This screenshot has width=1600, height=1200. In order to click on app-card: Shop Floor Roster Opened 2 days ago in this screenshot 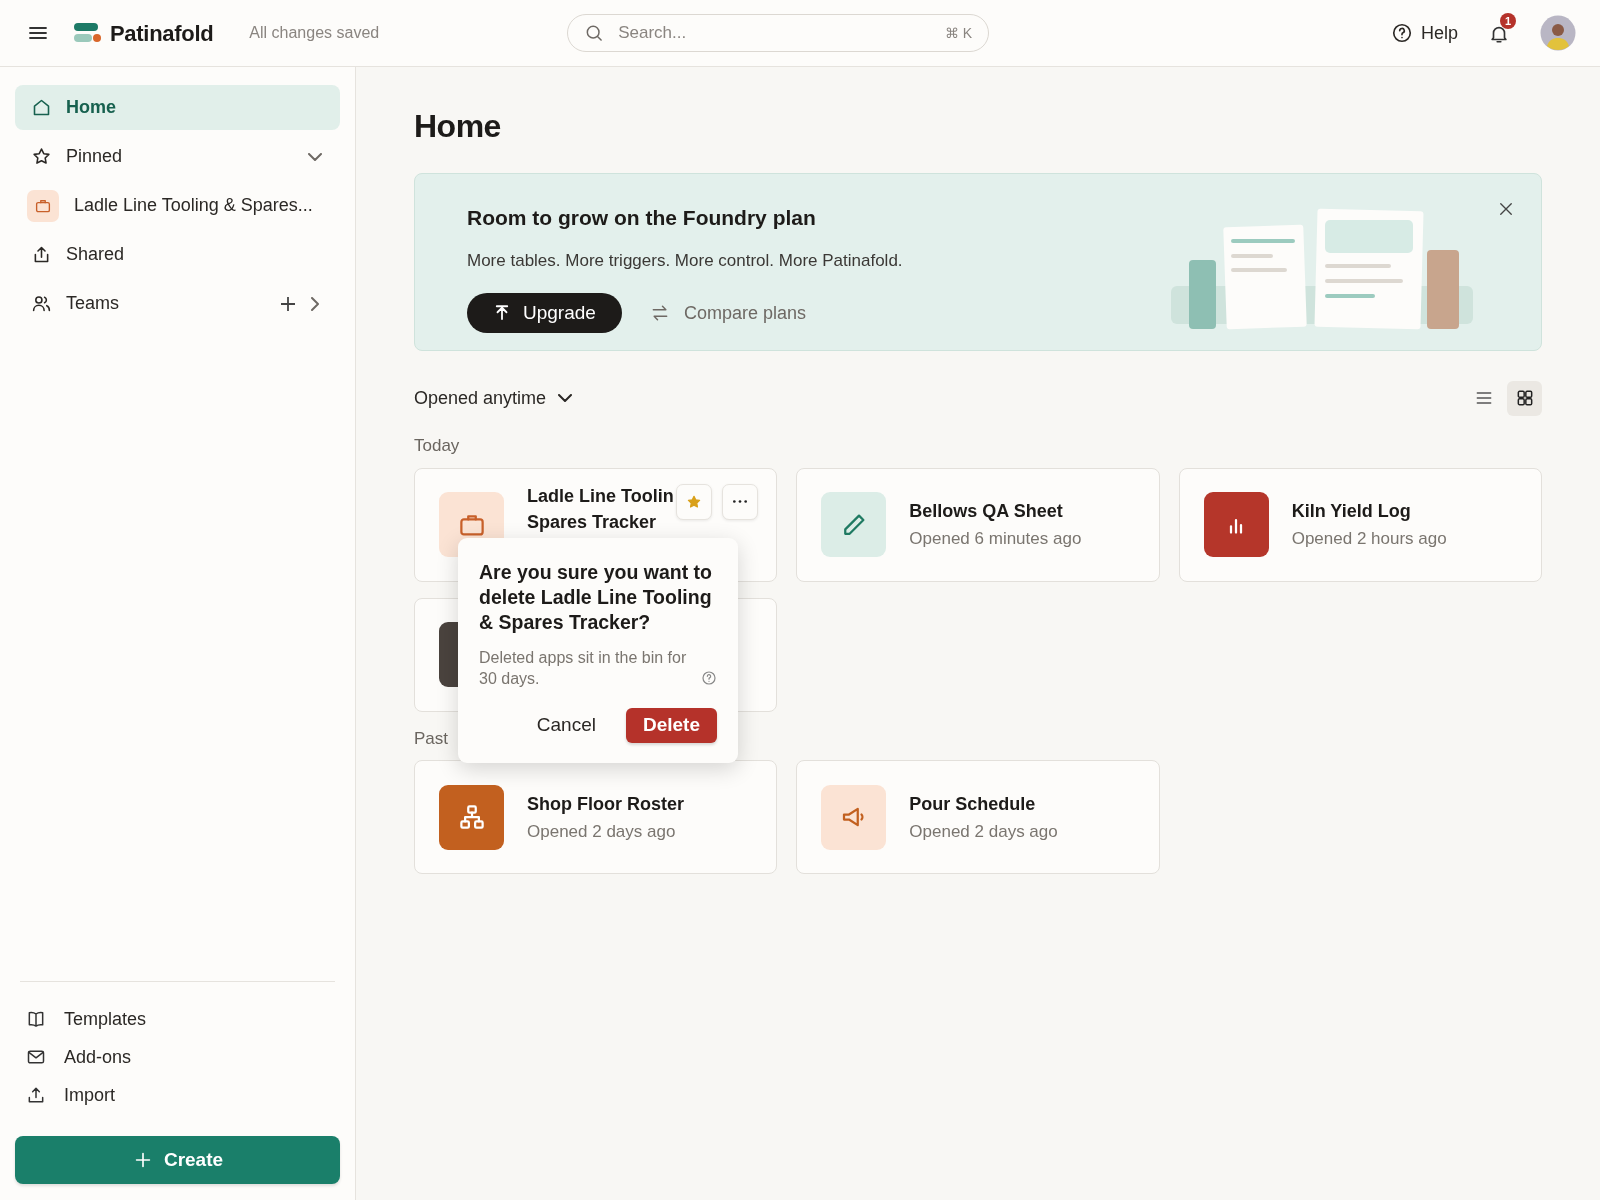, I will do `click(596, 817)`.